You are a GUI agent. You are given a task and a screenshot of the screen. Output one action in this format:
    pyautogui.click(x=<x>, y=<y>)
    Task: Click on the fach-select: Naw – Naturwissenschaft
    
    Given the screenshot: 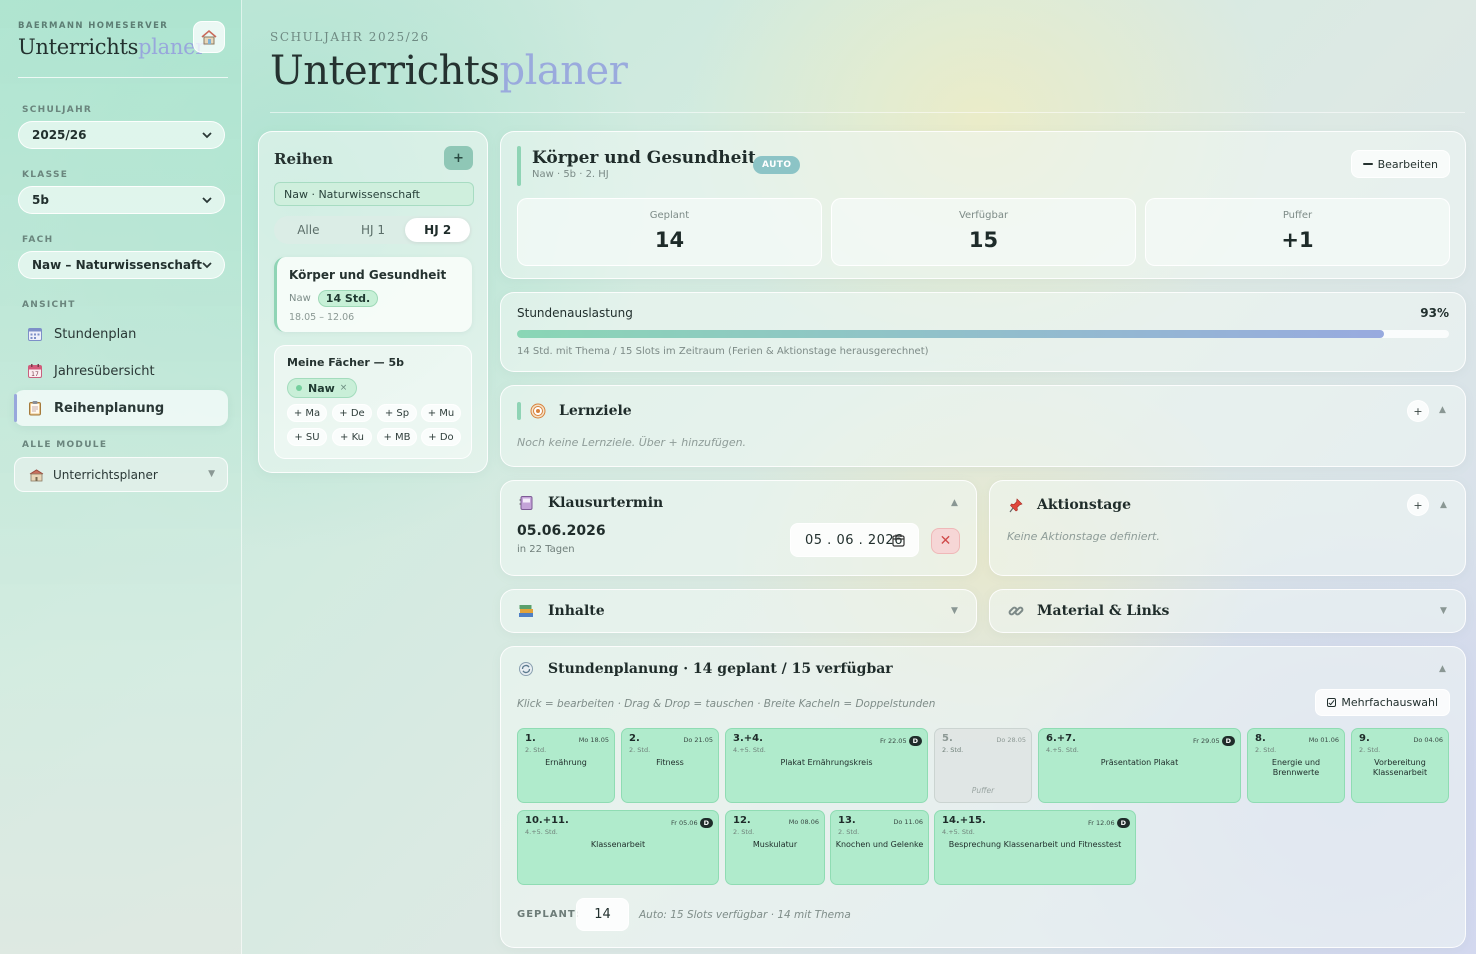 What is the action you would take?
    pyautogui.click(x=121, y=265)
    